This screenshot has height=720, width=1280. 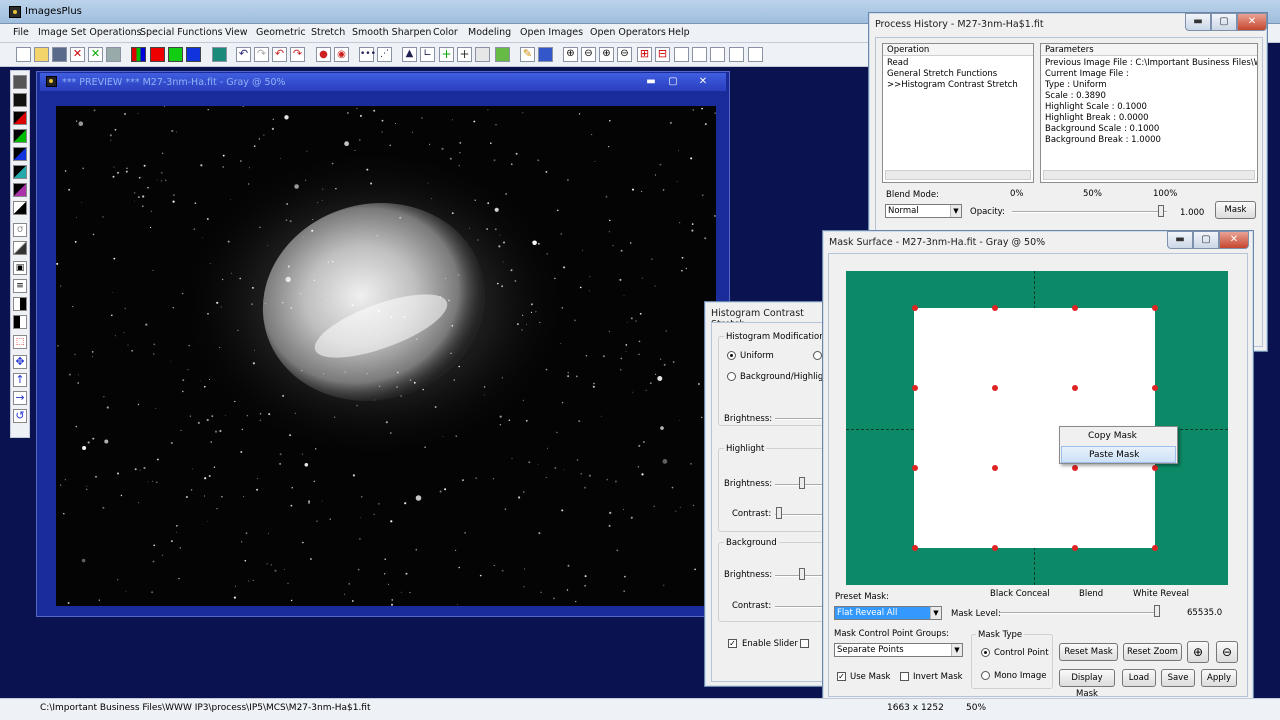 What do you see at coordinates (20, 172) in the screenshot?
I see `tool-cyan-icon` at bounding box center [20, 172].